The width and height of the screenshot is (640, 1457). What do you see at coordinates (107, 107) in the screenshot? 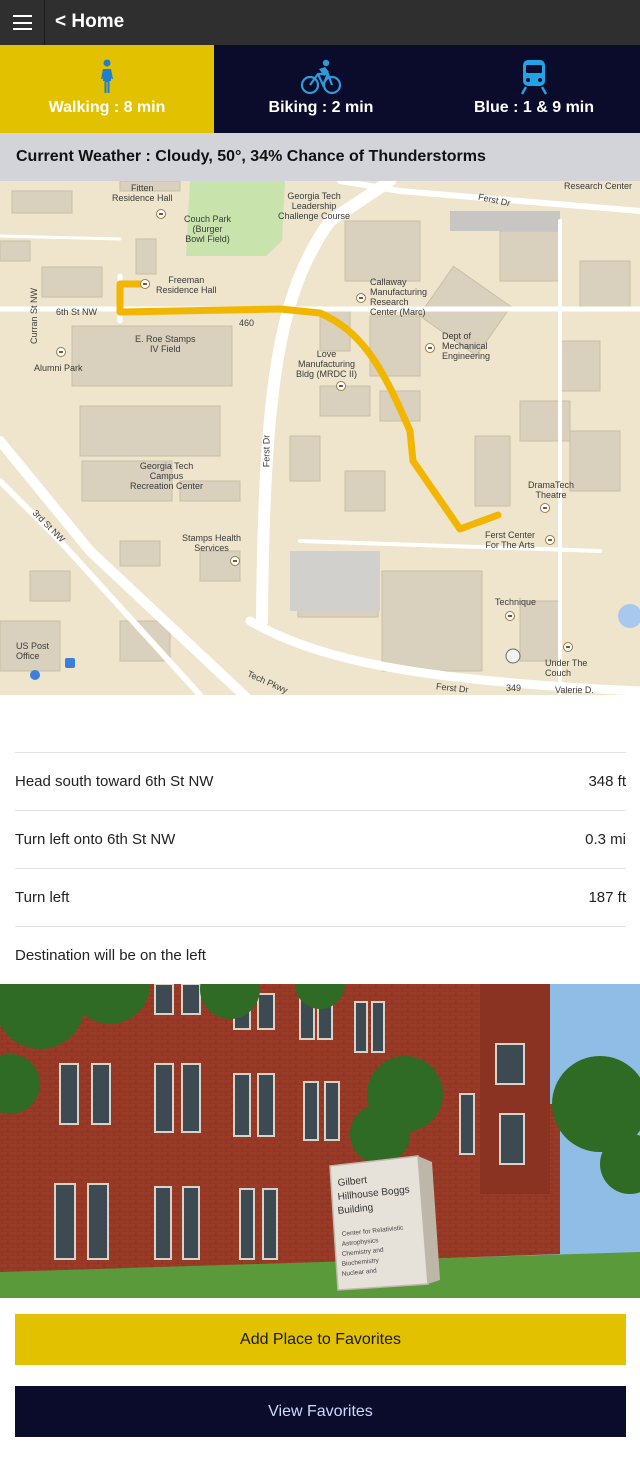
I see `tab-walking-label: Walking : 8 min` at bounding box center [107, 107].